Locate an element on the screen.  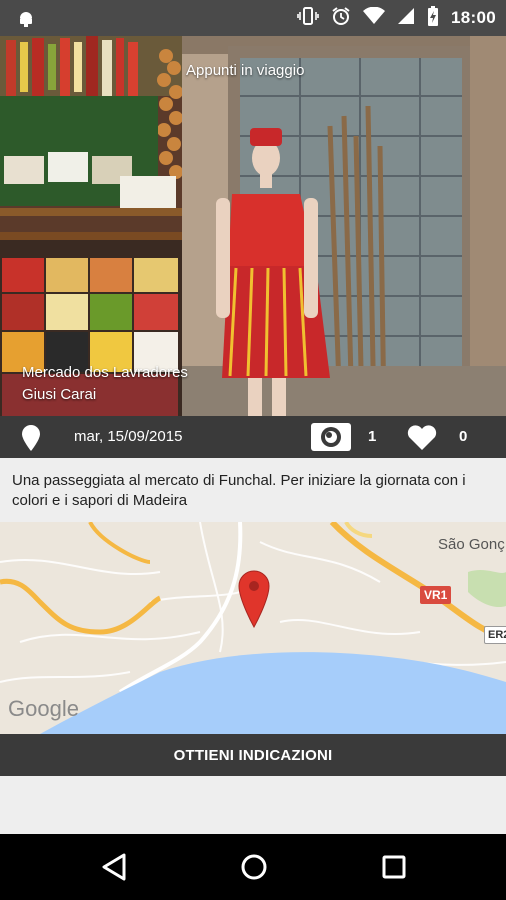
author-name: Giusi Carai is located at coordinates (105, 395).